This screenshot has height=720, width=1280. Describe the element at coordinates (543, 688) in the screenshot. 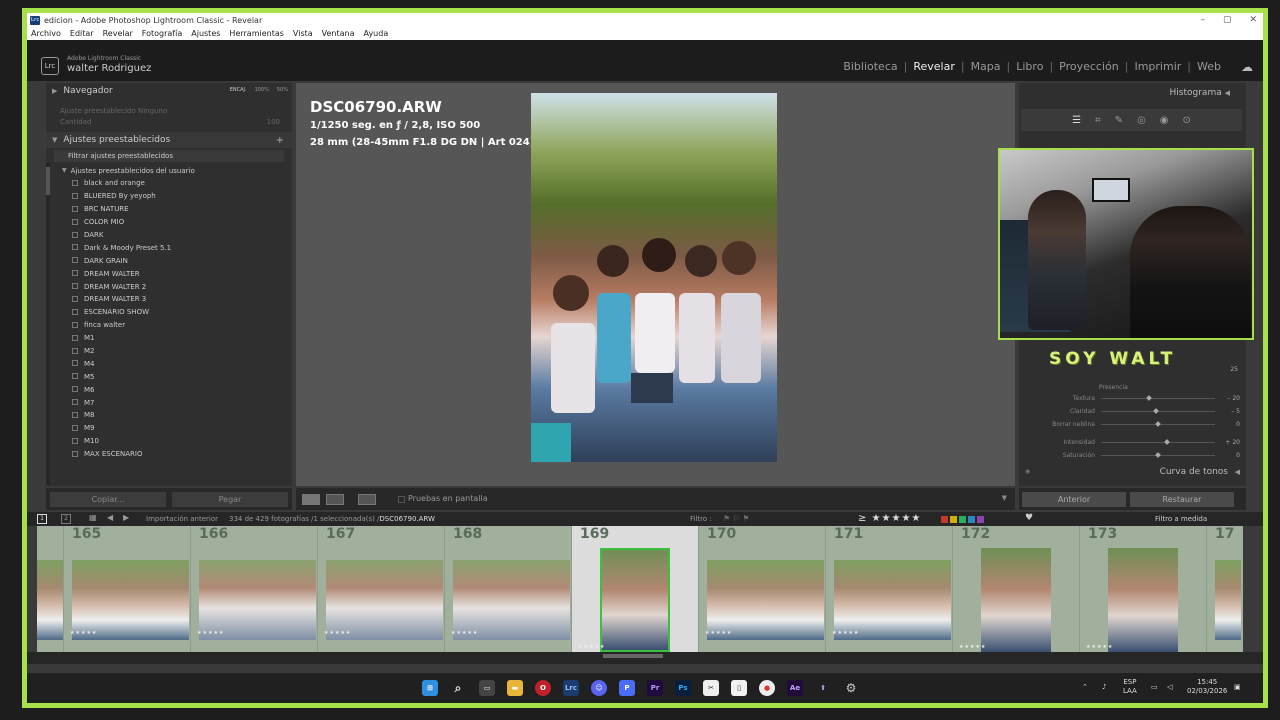

I see `opera-icon: O` at that location.